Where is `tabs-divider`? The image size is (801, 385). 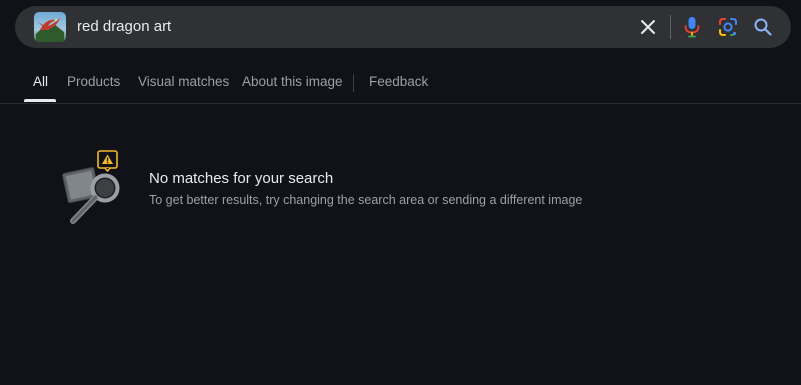 tabs-divider is located at coordinates (353, 83).